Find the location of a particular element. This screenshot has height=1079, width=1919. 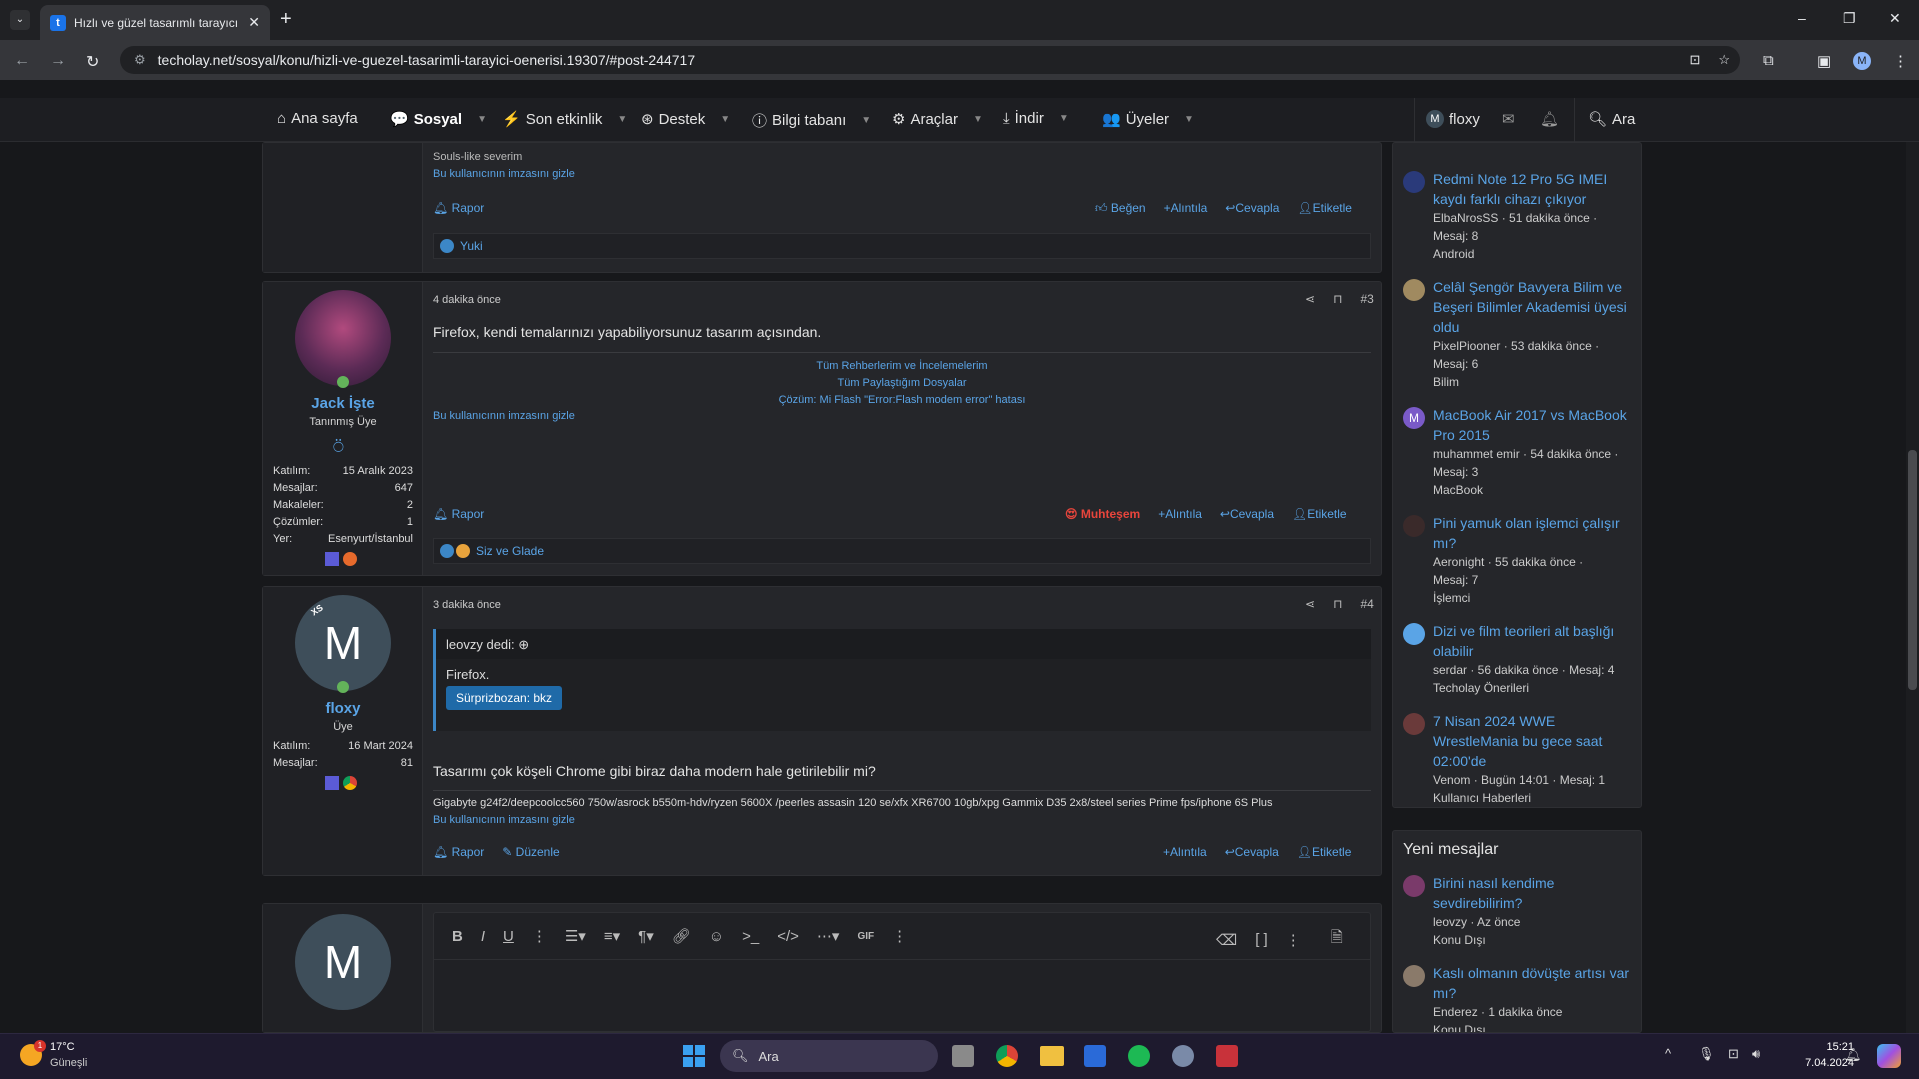

more-format-icon: ⋮ is located at coordinates (539, 936).